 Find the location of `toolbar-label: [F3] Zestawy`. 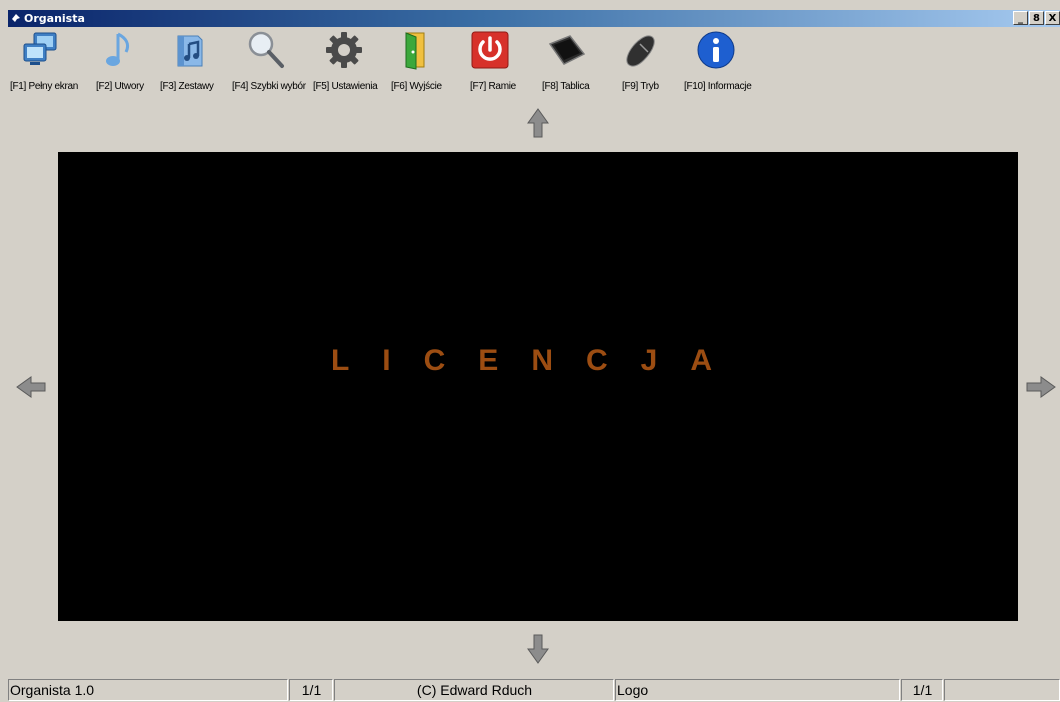

toolbar-label: [F3] Zestawy is located at coordinates (187, 86).